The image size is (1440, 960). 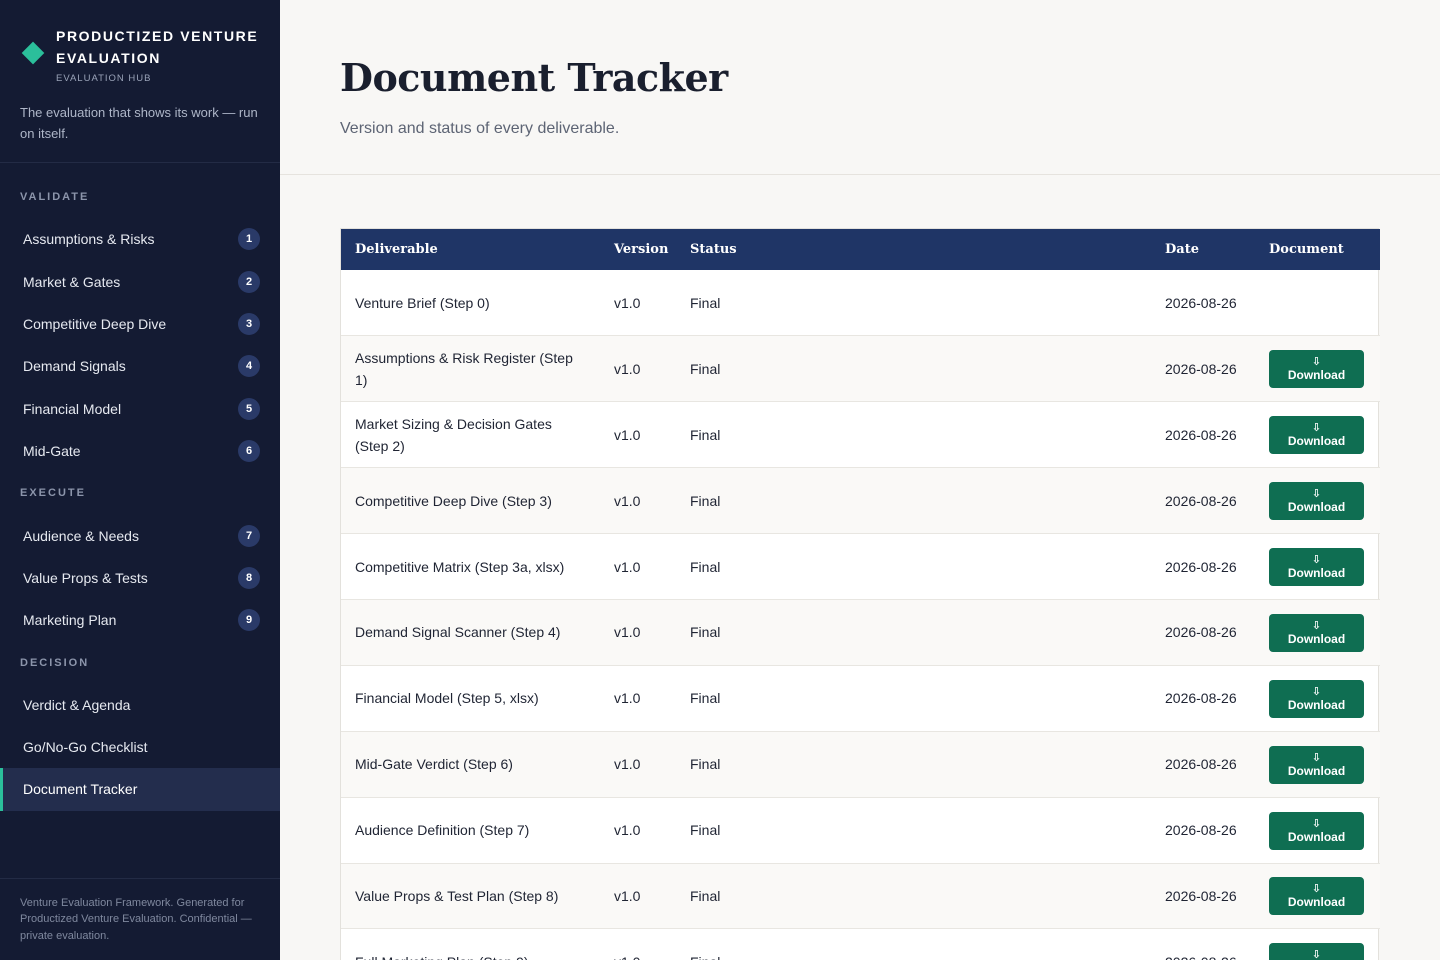 What do you see at coordinates (470, 698) in the screenshot?
I see `deliverable-cell: Financial Model (Step 5, xlsx)` at bounding box center [470, 698].